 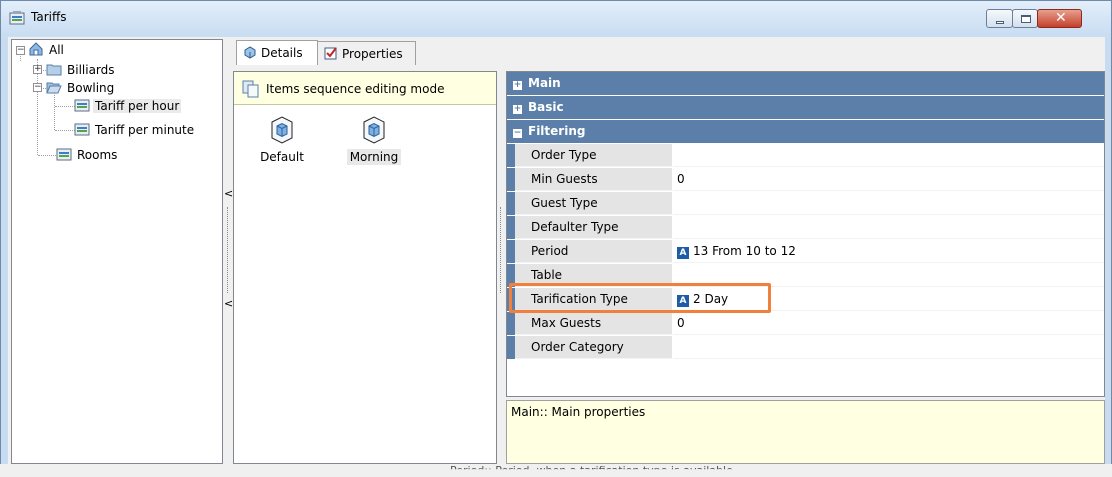 I want to click on right-splitter, so click(x=501, y=267).